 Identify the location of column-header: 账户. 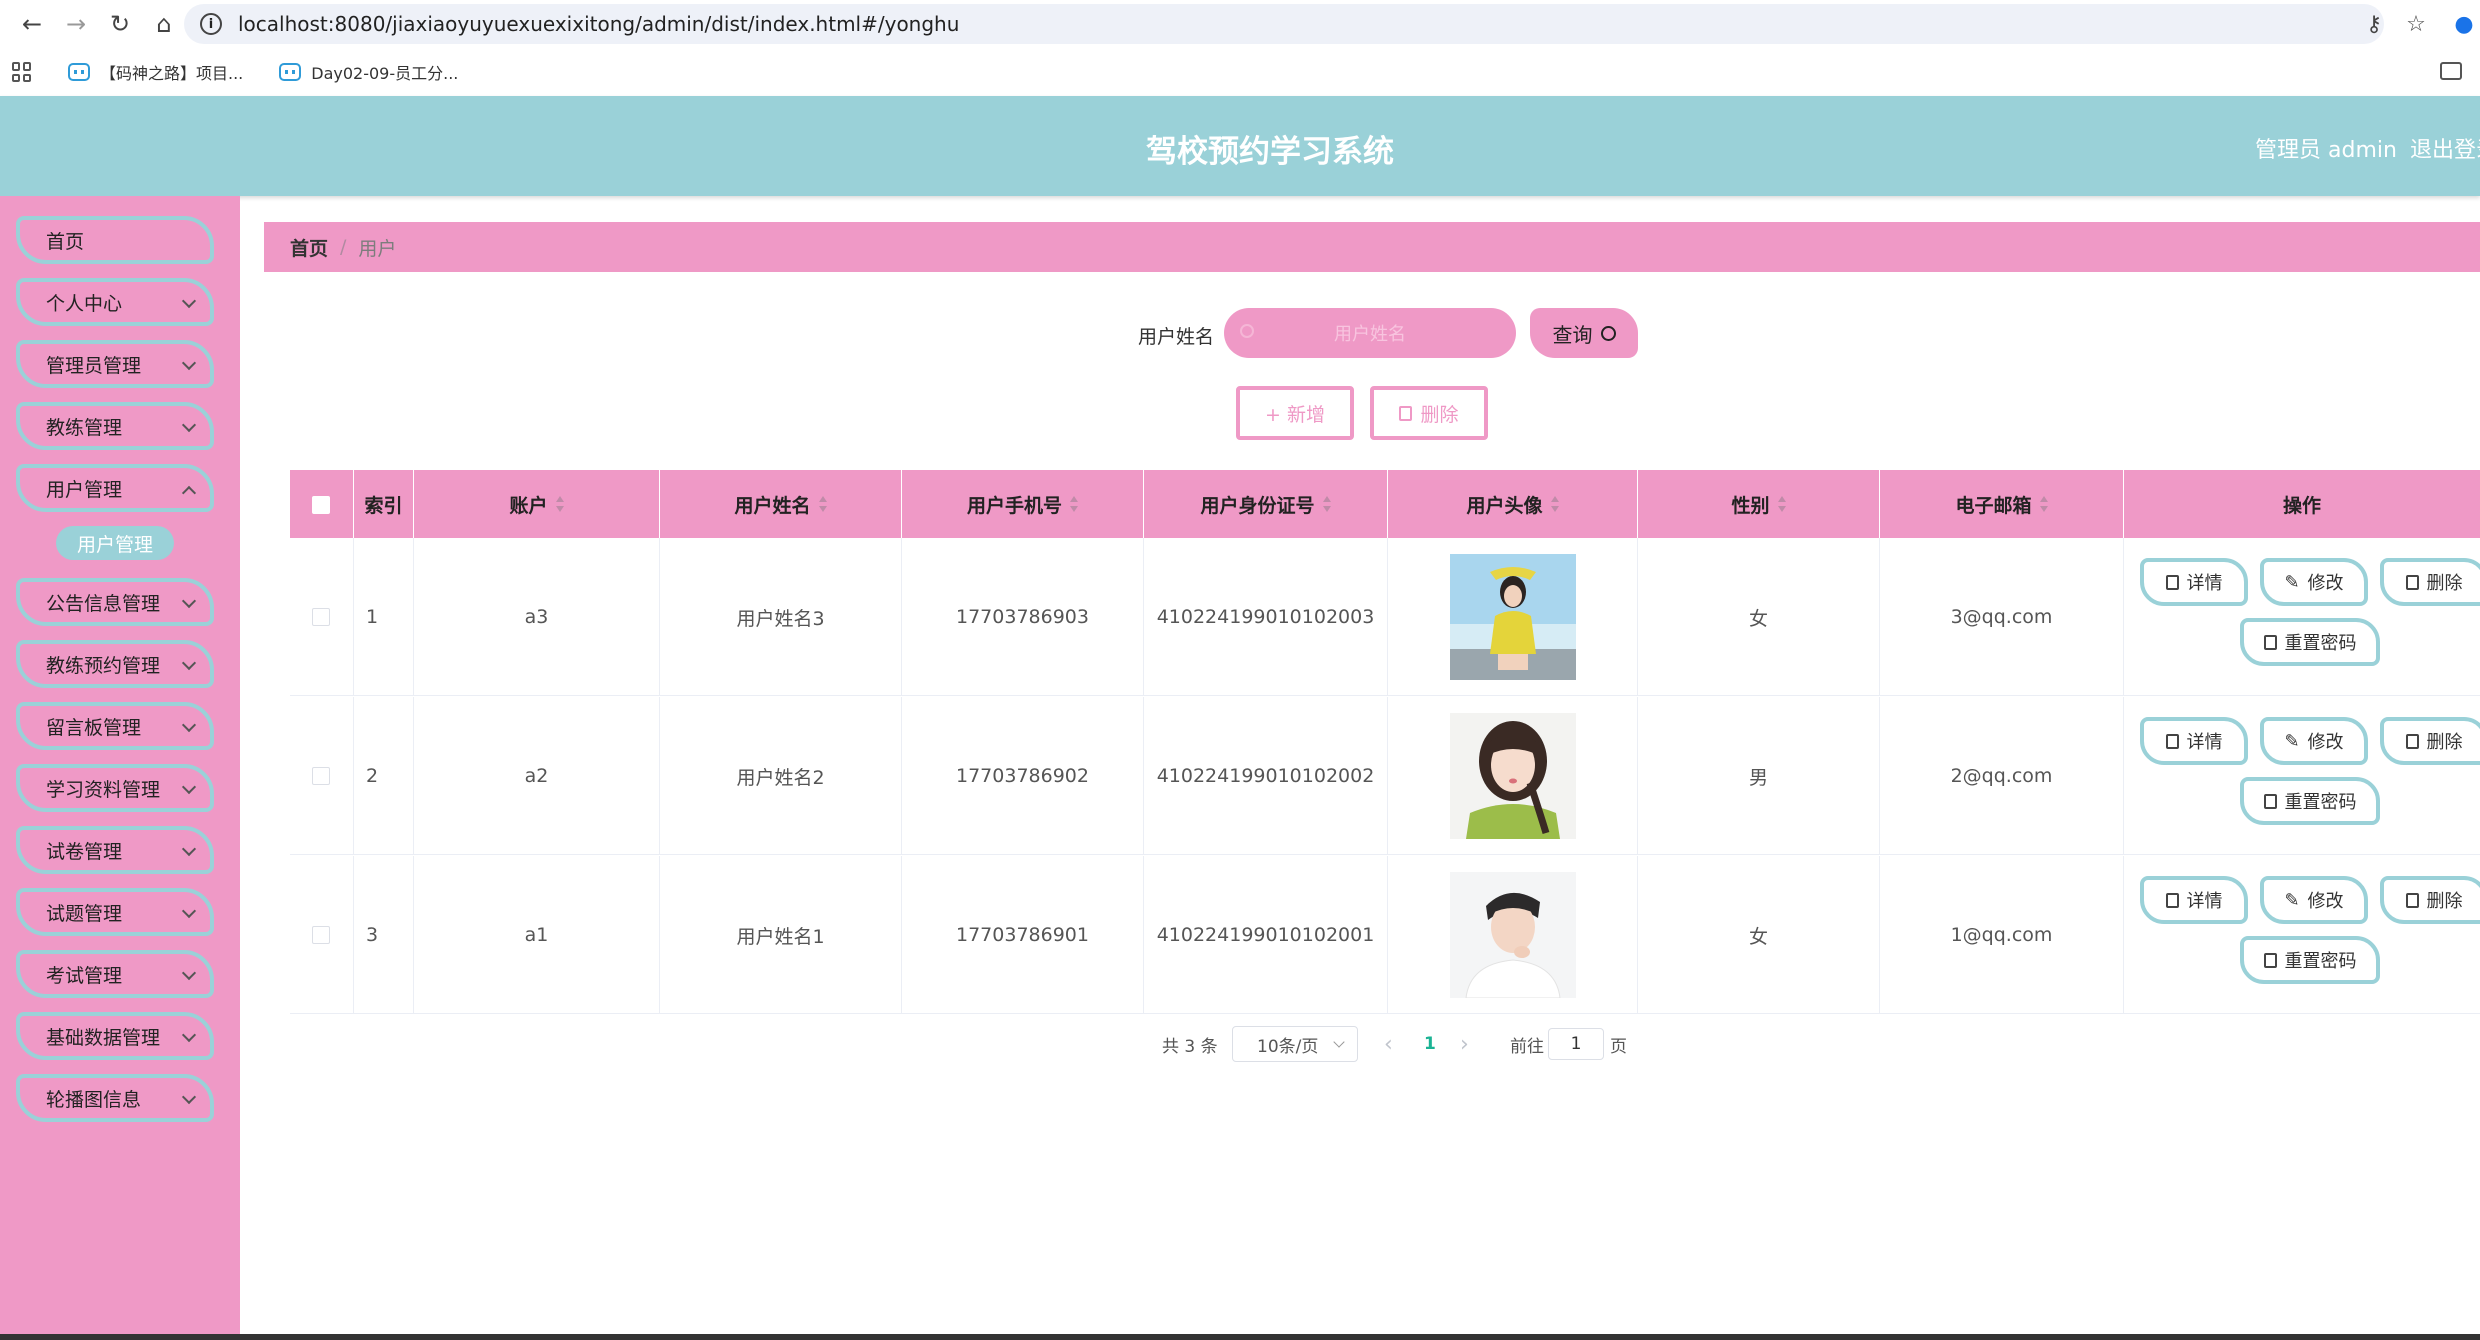
(537, 504).